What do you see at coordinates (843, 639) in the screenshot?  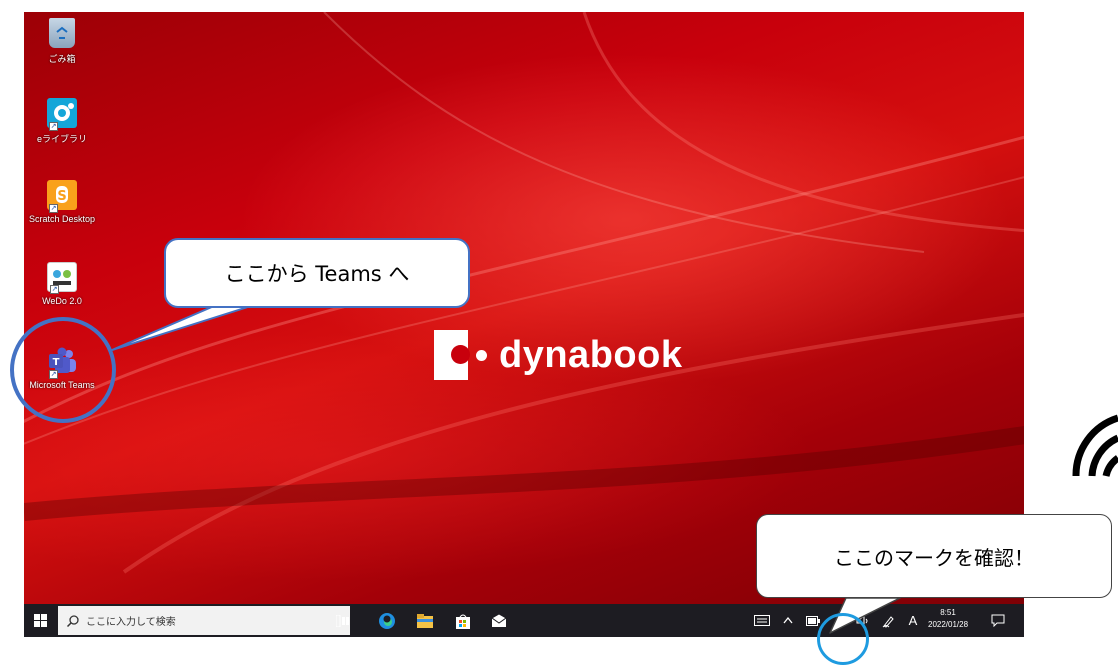 I see `network-highlight-circle` at bounding box center [843, 639].